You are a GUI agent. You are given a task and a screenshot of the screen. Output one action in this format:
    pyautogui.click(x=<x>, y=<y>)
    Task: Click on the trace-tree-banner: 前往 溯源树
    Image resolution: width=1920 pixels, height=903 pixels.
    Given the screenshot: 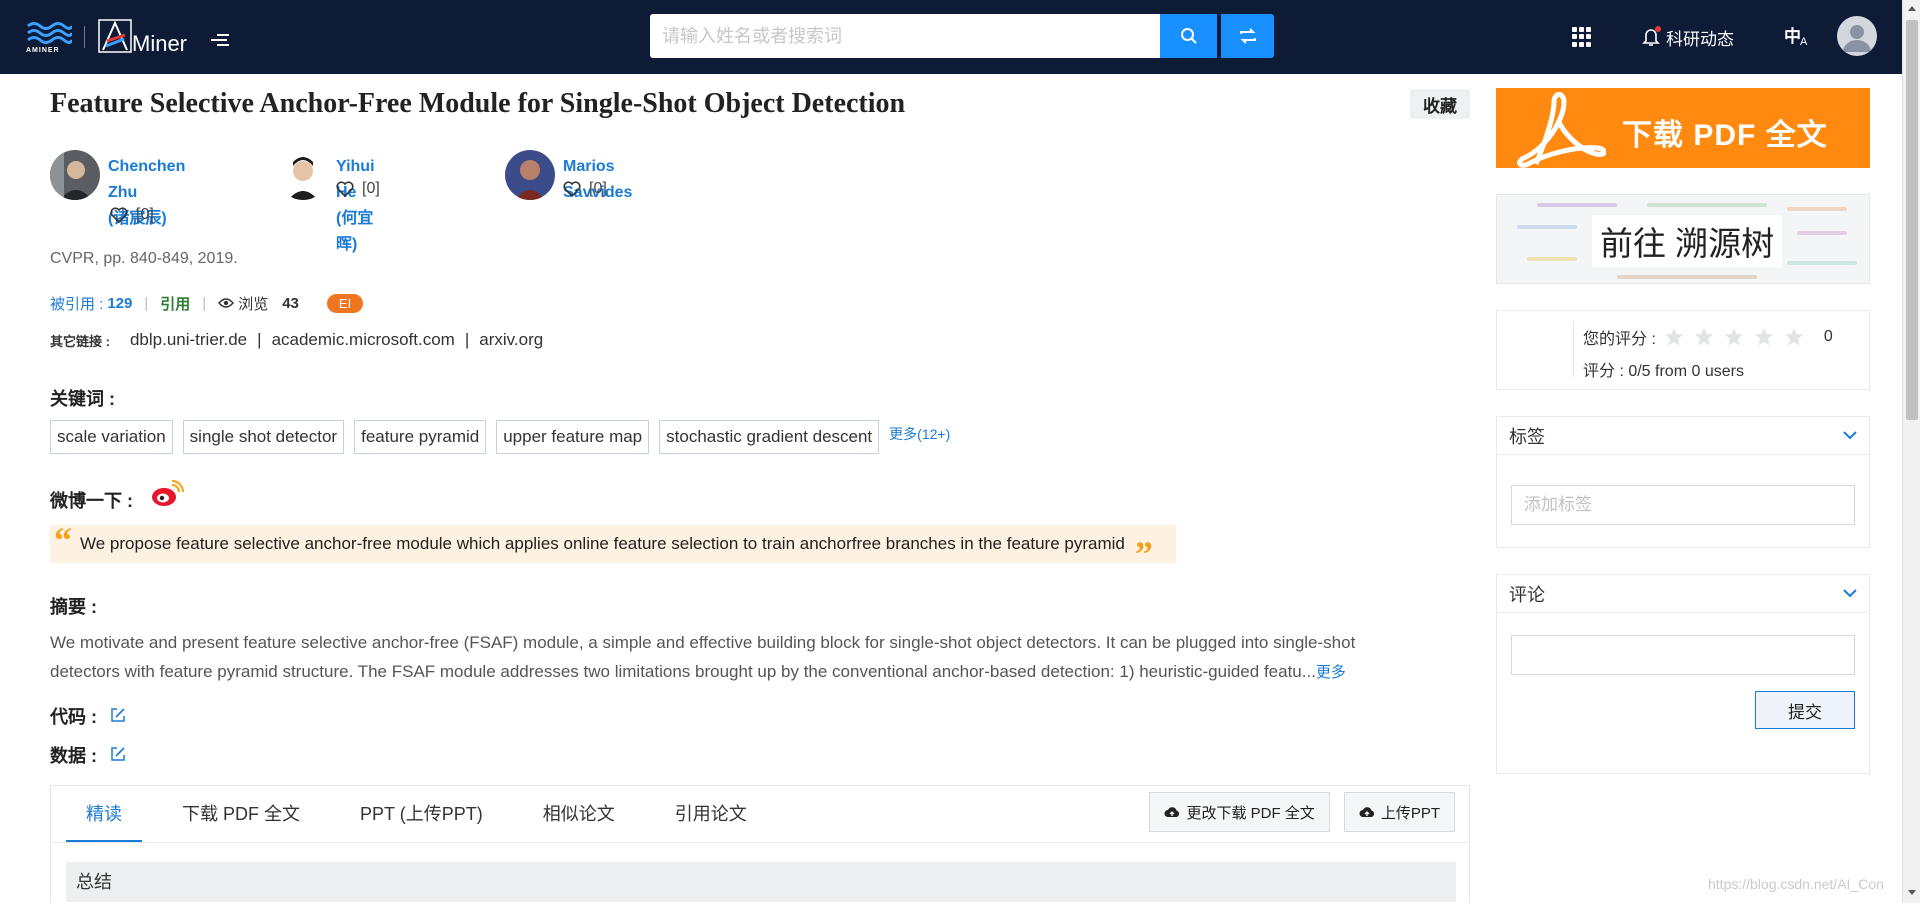 What is the action you would take?
    pyautogui.click(x=1683, y=239)
    